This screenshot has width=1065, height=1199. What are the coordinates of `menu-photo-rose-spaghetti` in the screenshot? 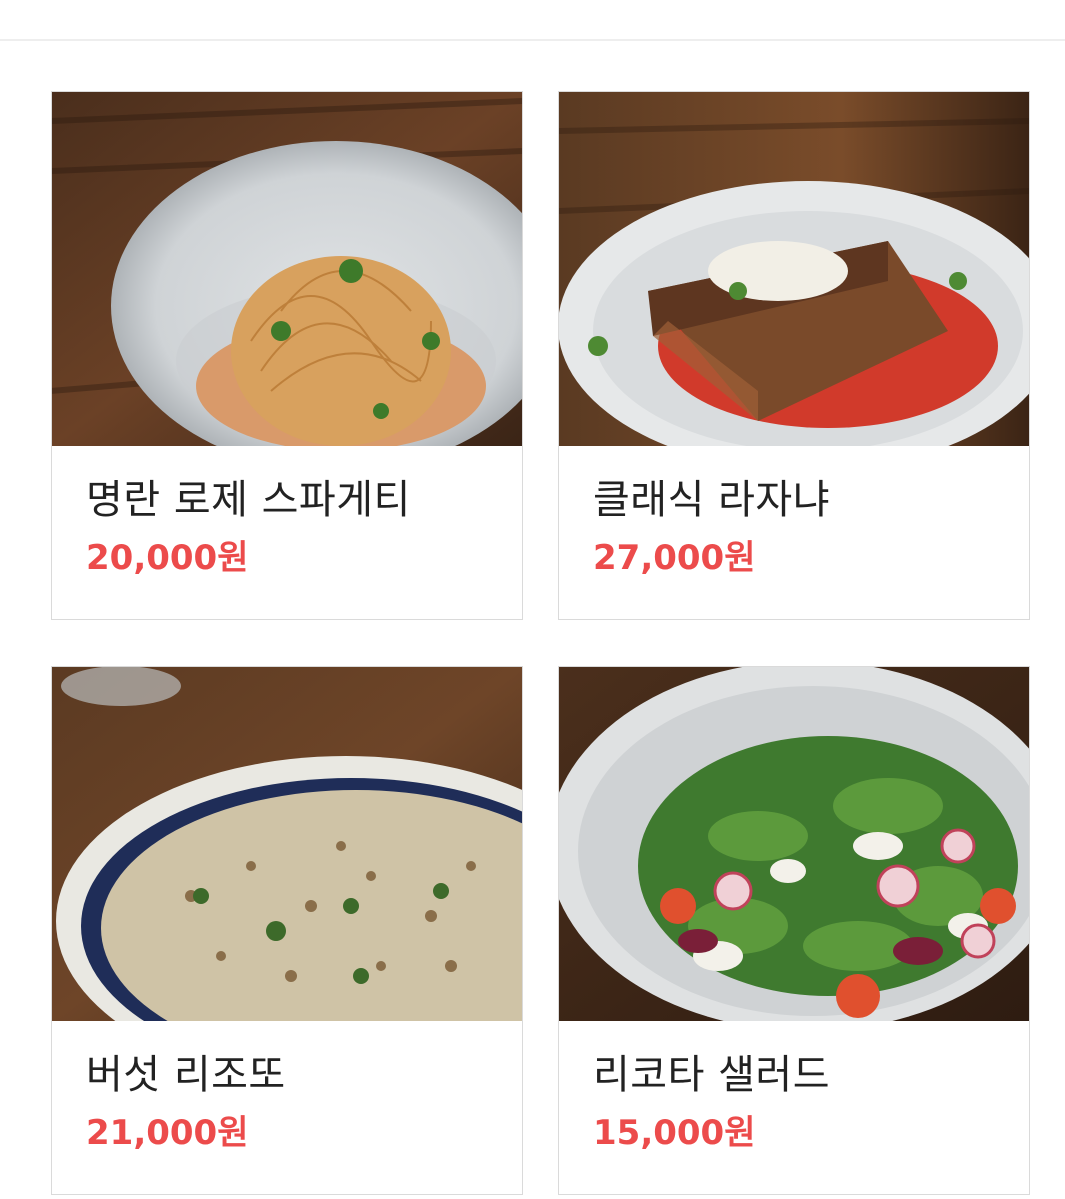 It's located at (287, 269).